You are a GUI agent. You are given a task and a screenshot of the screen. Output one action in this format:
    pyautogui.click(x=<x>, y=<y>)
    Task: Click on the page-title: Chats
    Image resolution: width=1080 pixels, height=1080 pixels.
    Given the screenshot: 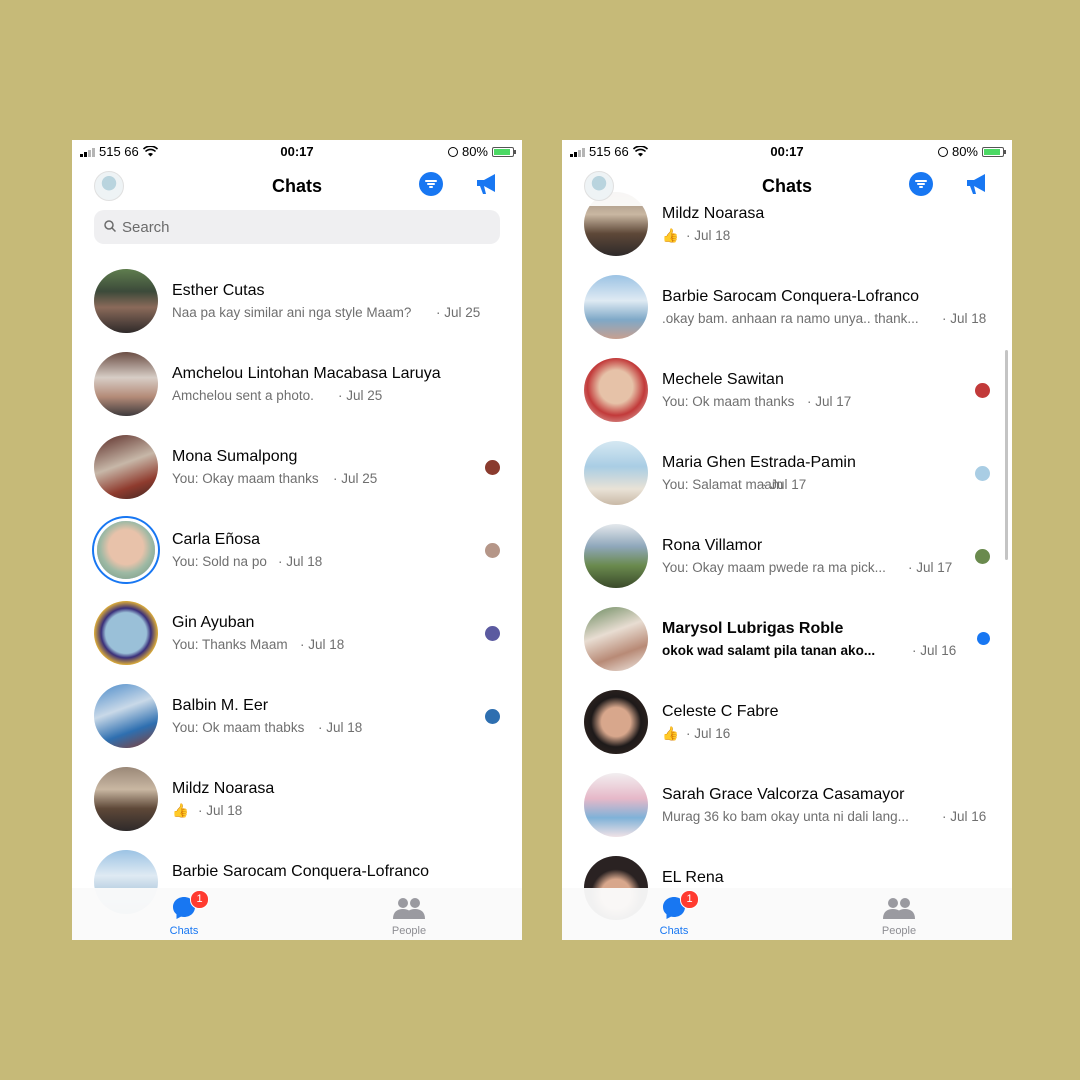 What is the action you would take?
    pyautogui.click(x=786, y=186)
    